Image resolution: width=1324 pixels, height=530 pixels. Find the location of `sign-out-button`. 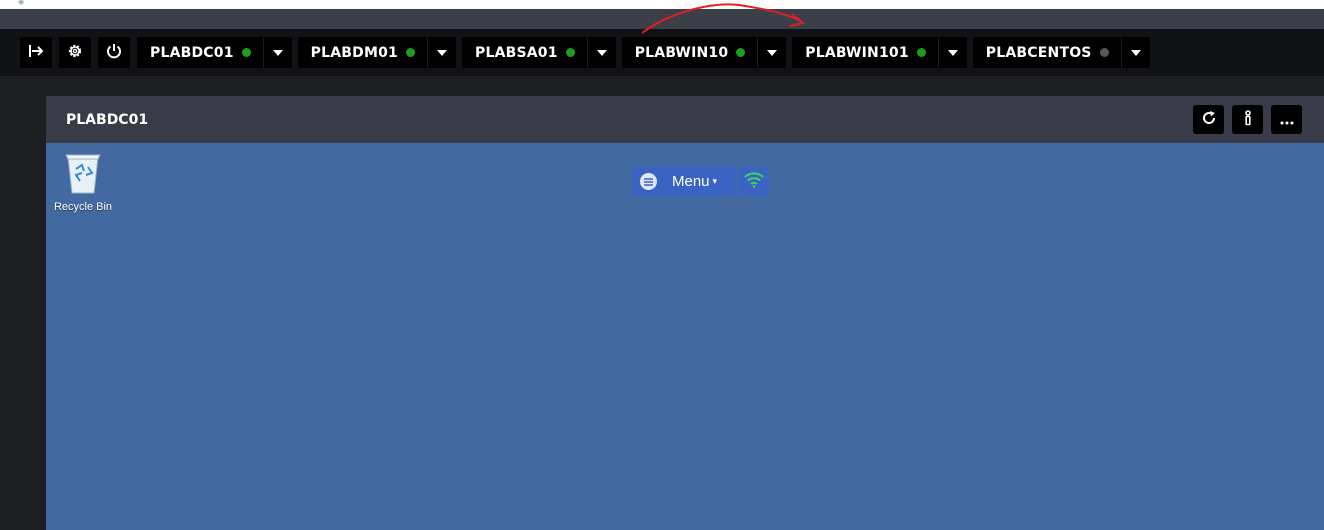

sign-out-button is located at coordinates (36, 52).